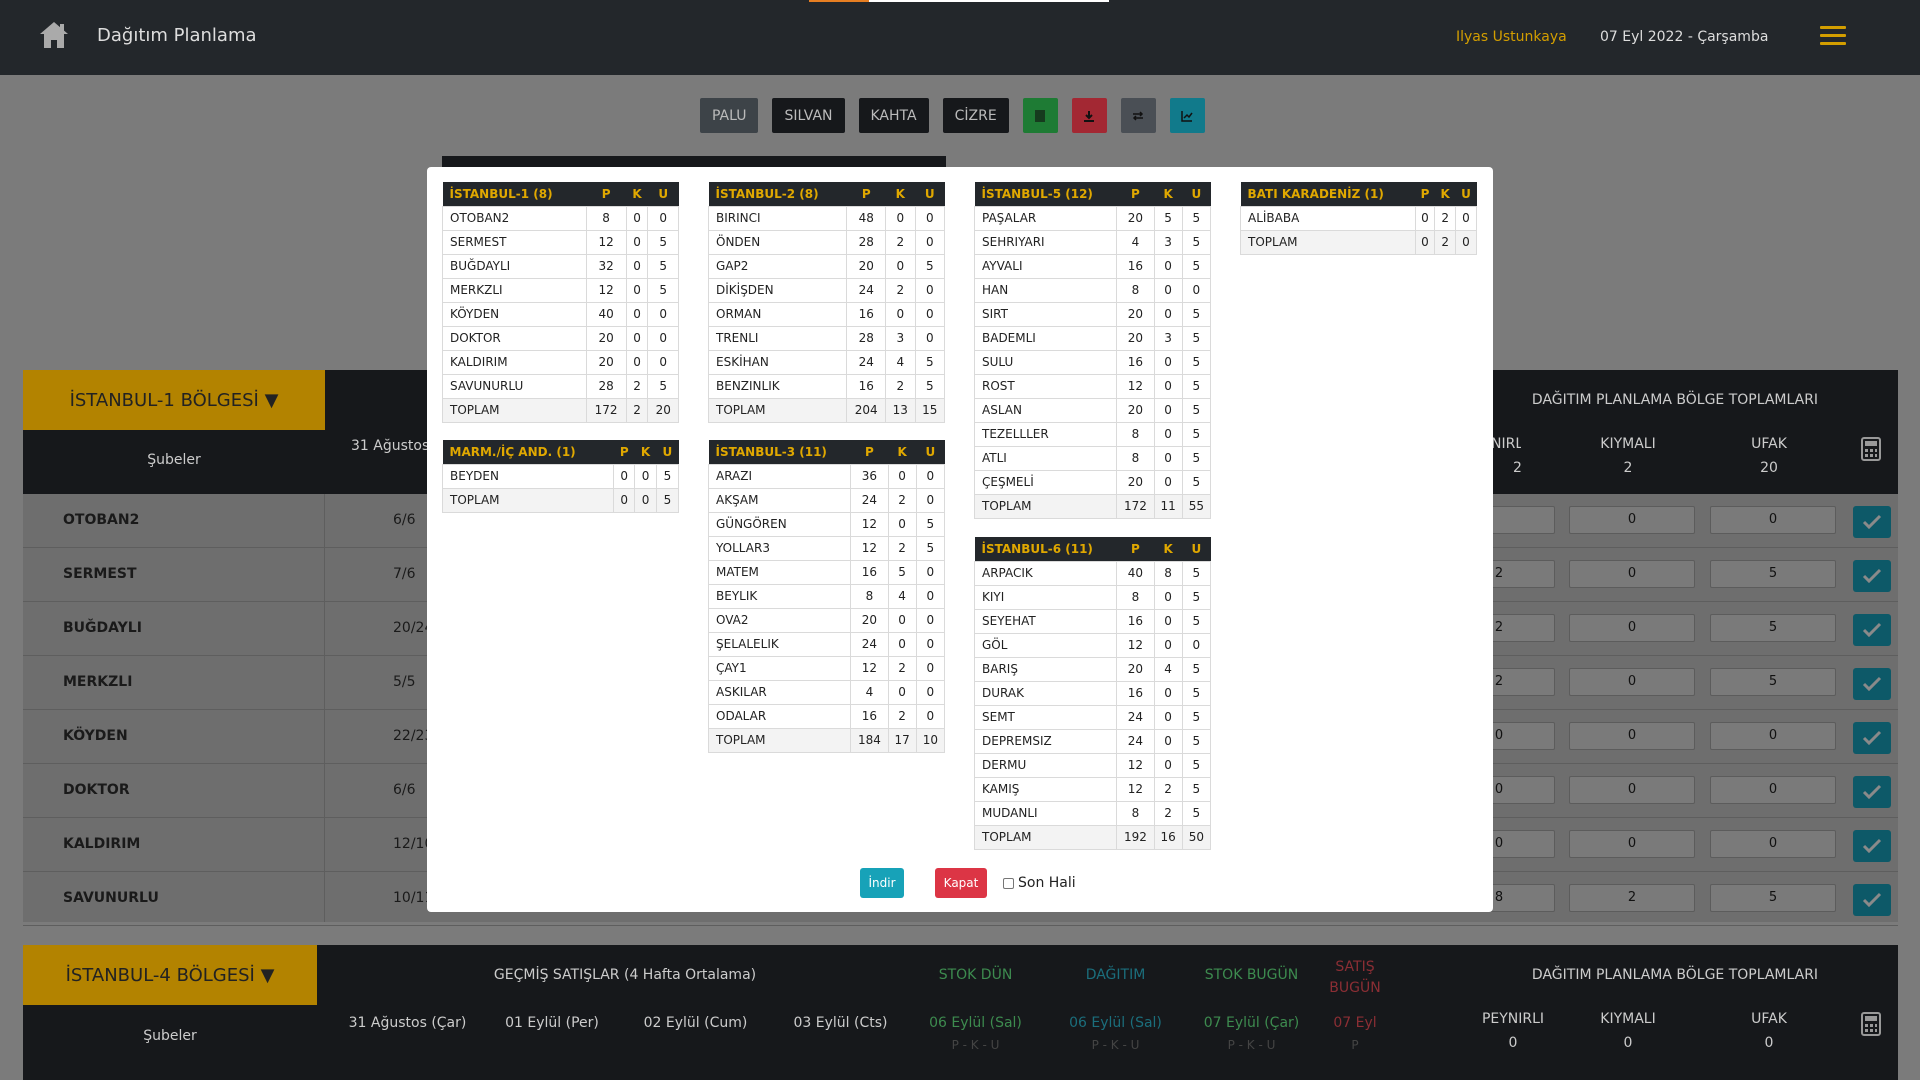  What do you see at coordinates (826, 386) in the screenshot?
I see `table-row: BENZINLIK 16 2 5` at bounding box center [826, 386].